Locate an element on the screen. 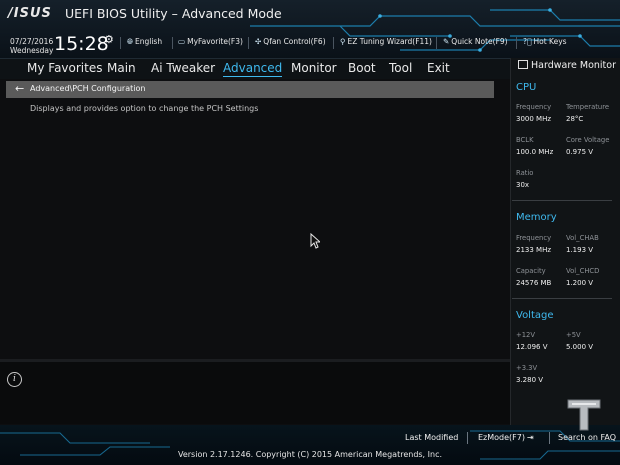  mouse-cursor-icon is located at coordinates (315, 241).